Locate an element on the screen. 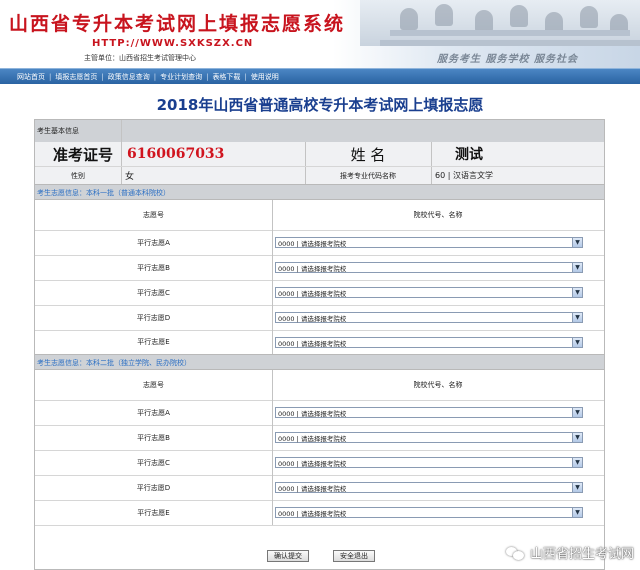 This screenshot has height=570, width=640. nav-home: 网站首页 is located at coordinates (31, 77).